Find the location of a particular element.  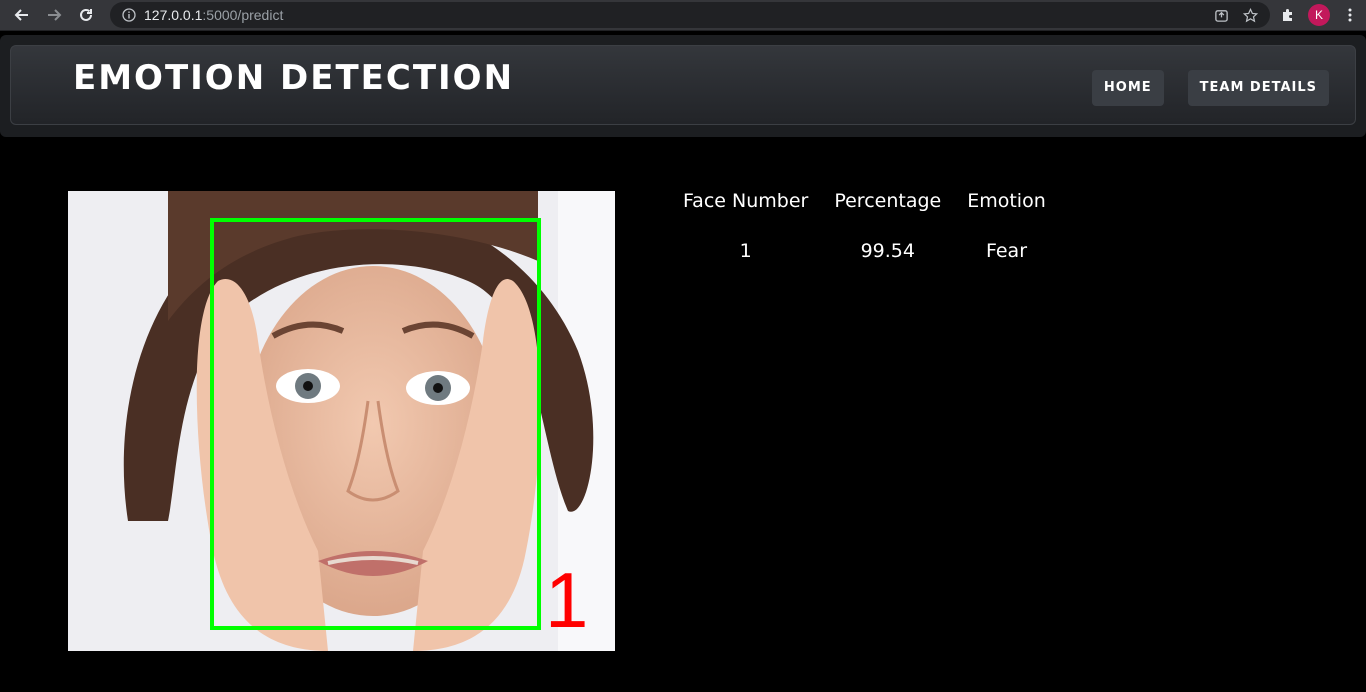

browser-toolbar: 127.0.0.1:5000/predict K is located at coordinates (683, 15).